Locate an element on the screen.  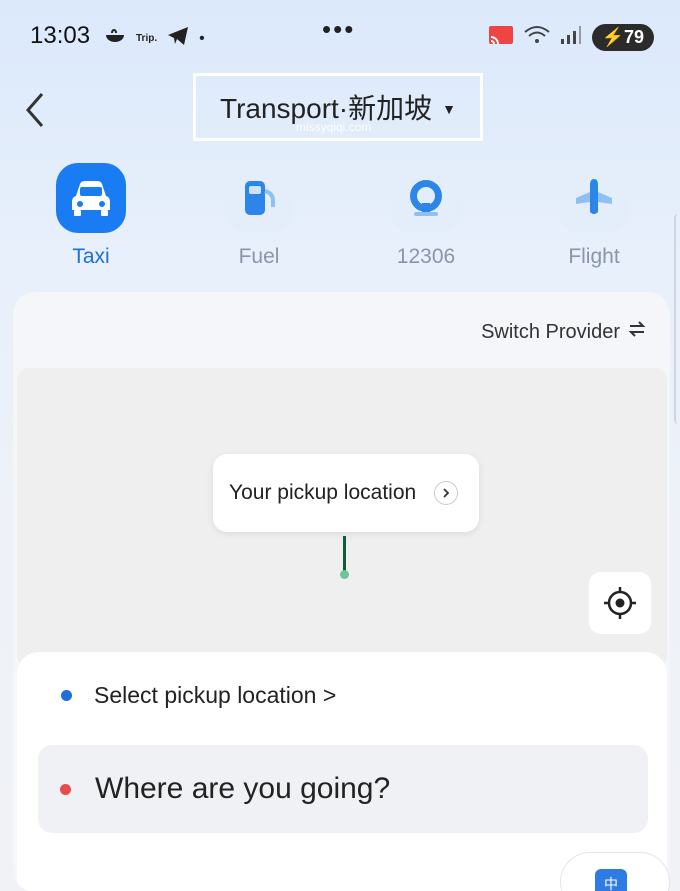
select-pickup-row: Select pickup location > is located at coordinates (198, 695).